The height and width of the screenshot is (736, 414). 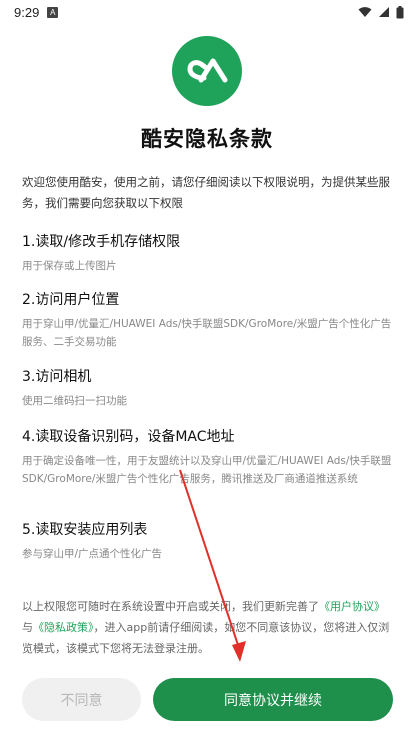 What do you see at coordinates (53, 12) in the screenshot?
I see `notification-a-icon: A` at bounding box center [53, 12].